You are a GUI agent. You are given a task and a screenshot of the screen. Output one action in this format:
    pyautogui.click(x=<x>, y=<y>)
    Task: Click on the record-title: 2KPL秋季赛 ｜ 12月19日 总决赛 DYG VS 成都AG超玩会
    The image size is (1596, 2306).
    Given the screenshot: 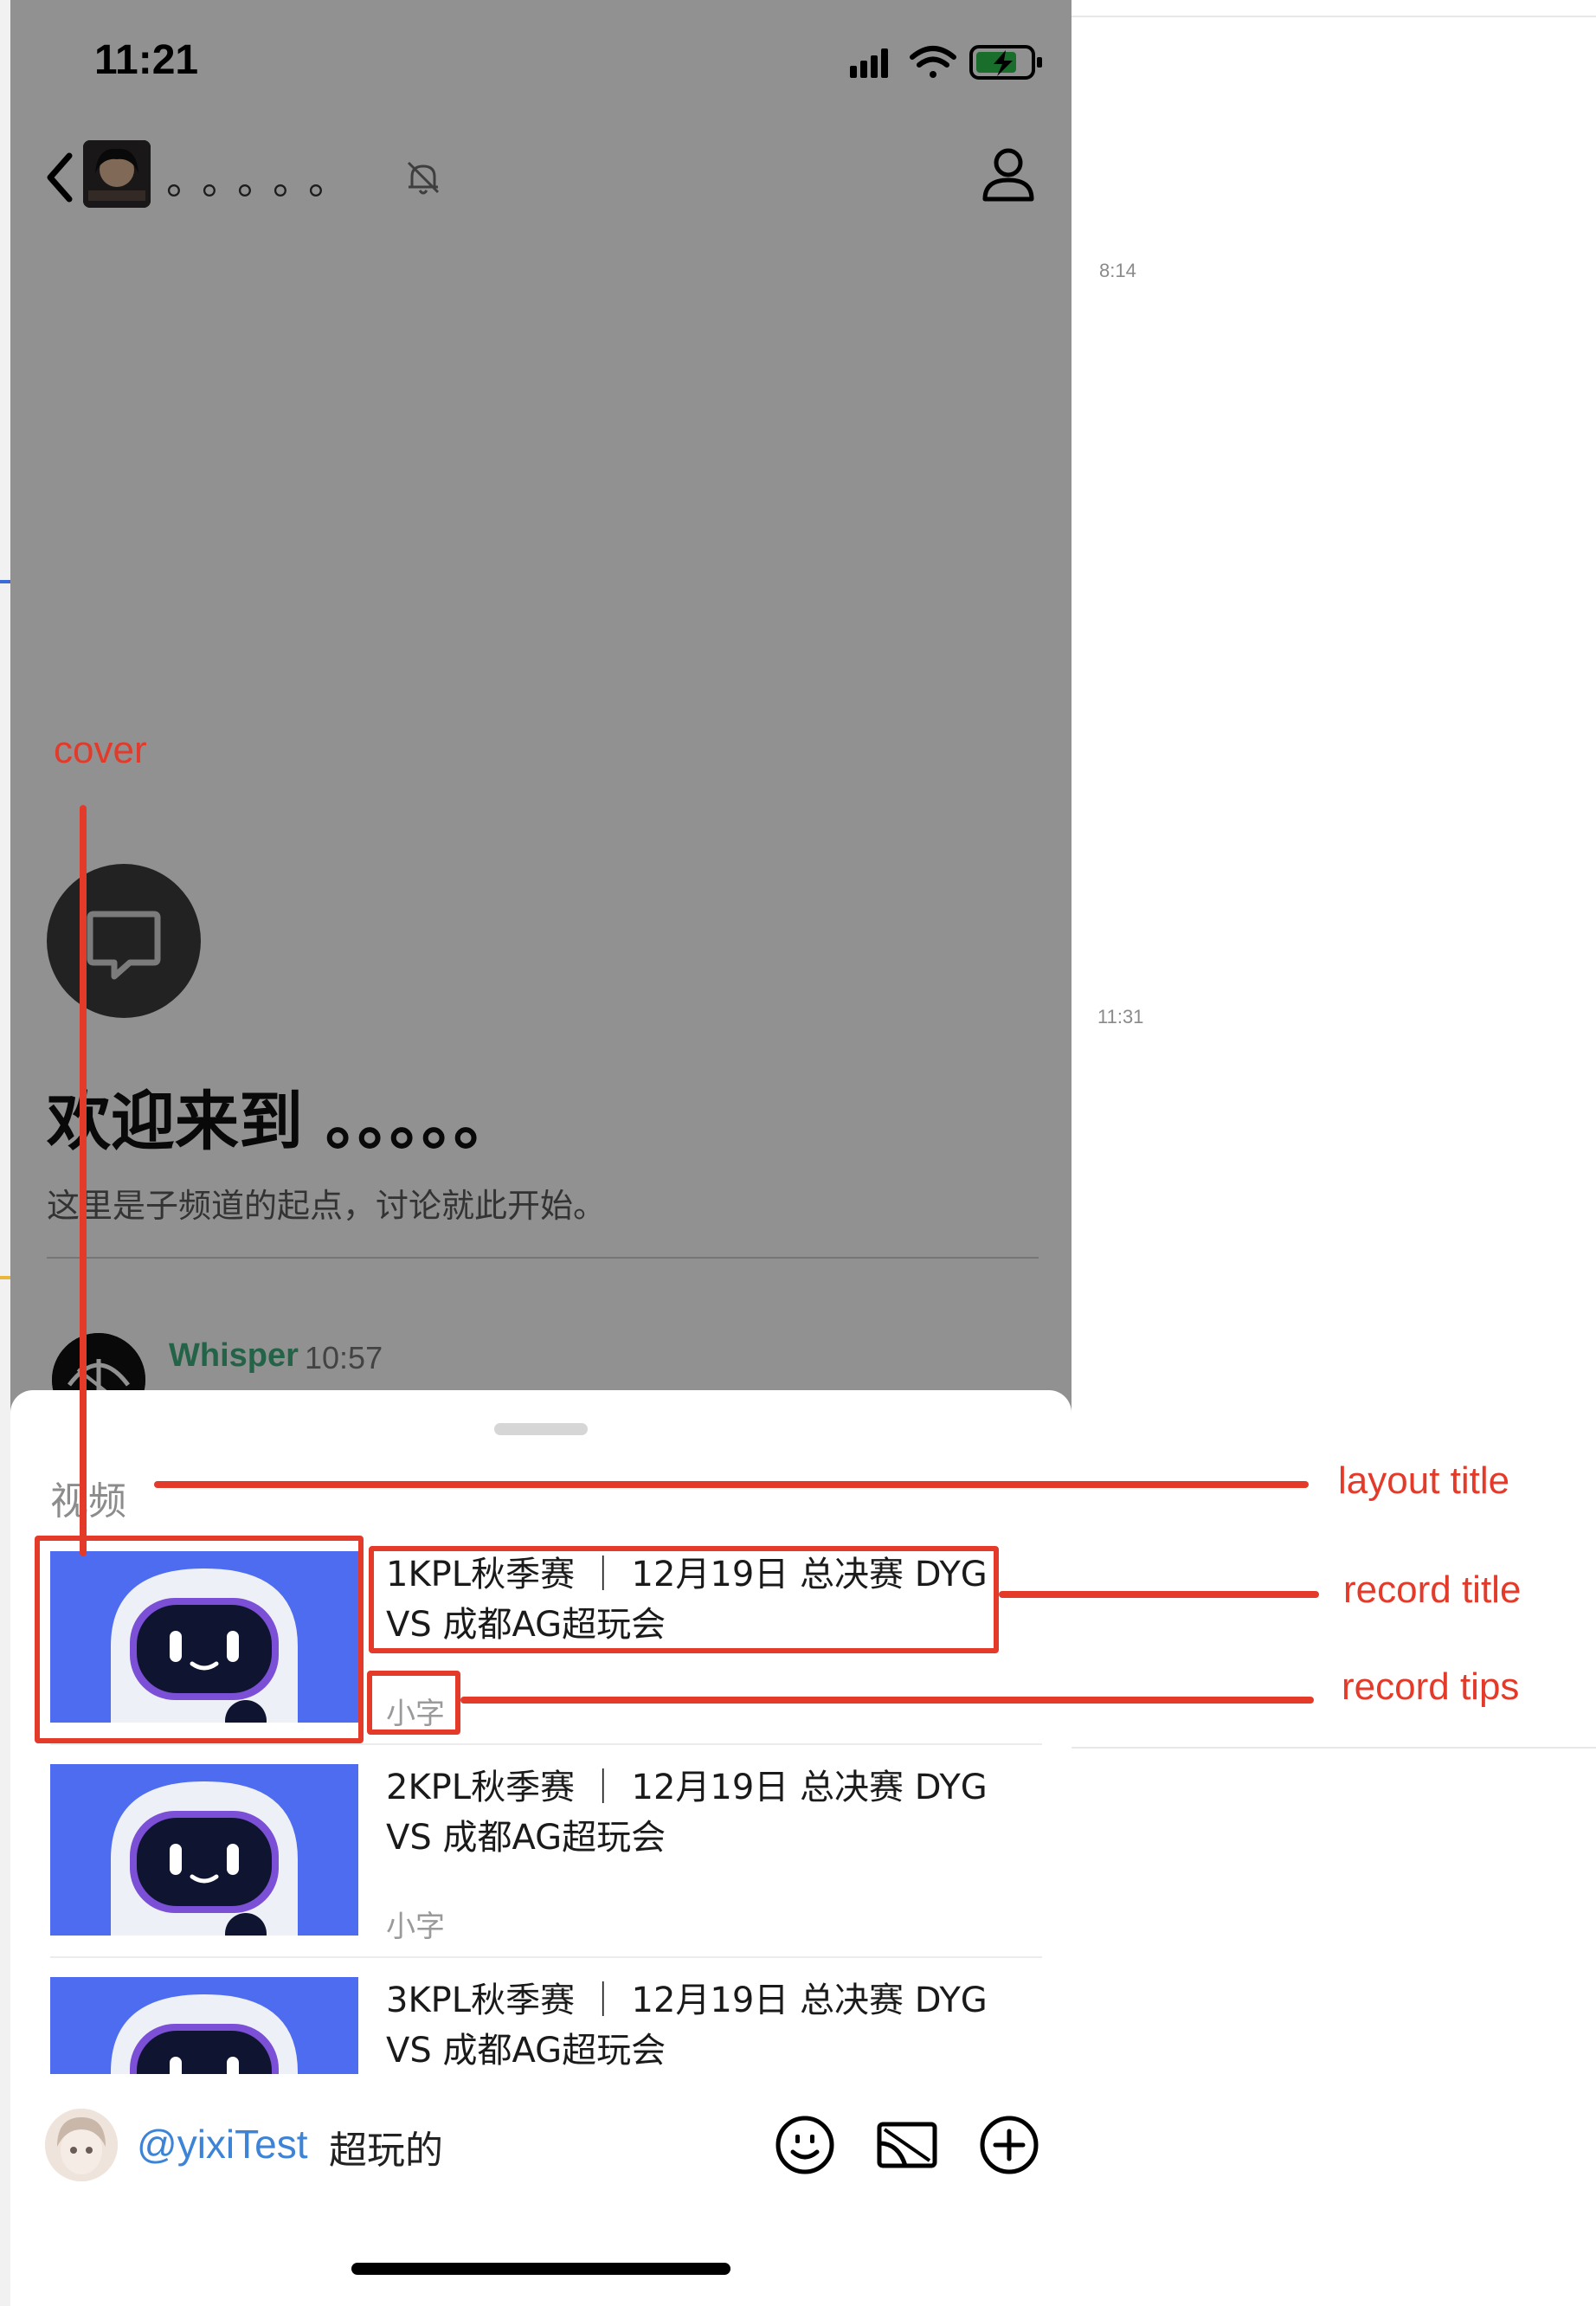 What is the action you would take?
    pyautogui.click(x=687, y=1813)
    